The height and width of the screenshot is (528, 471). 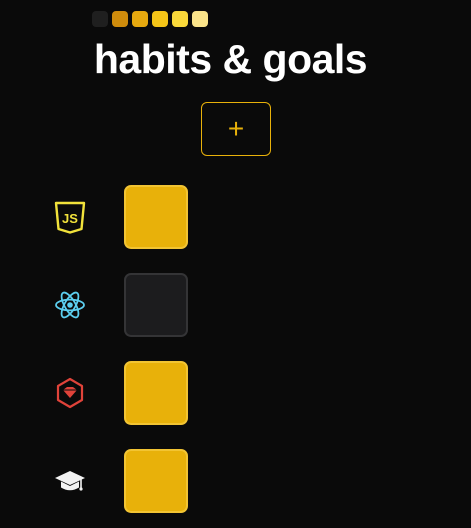 I want to click on habit-row-ruby, so click(x=119, y=393).